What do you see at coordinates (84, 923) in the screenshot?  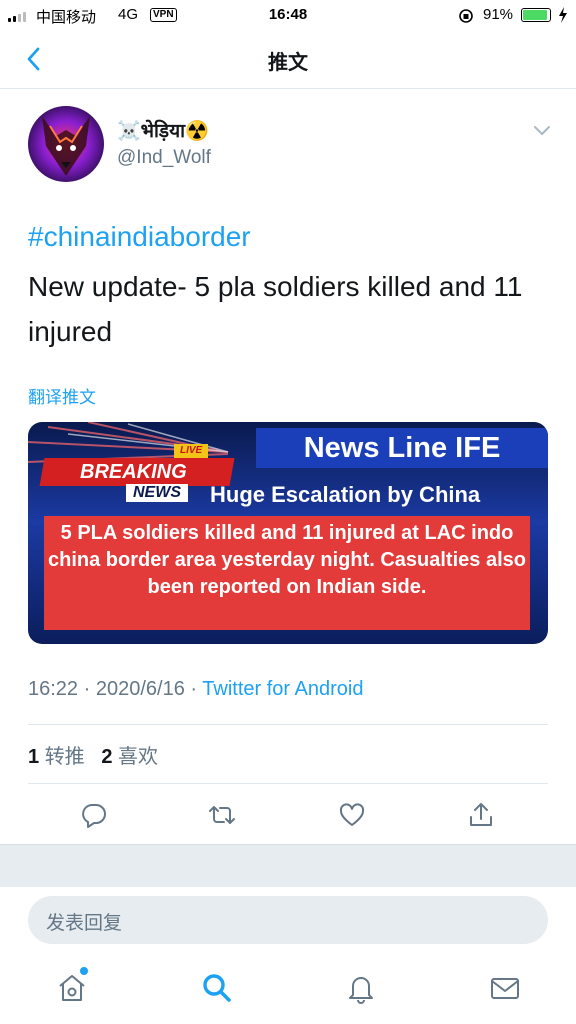 I see `reply-placeholder: 发表回复` at bounding box center [84, 923].